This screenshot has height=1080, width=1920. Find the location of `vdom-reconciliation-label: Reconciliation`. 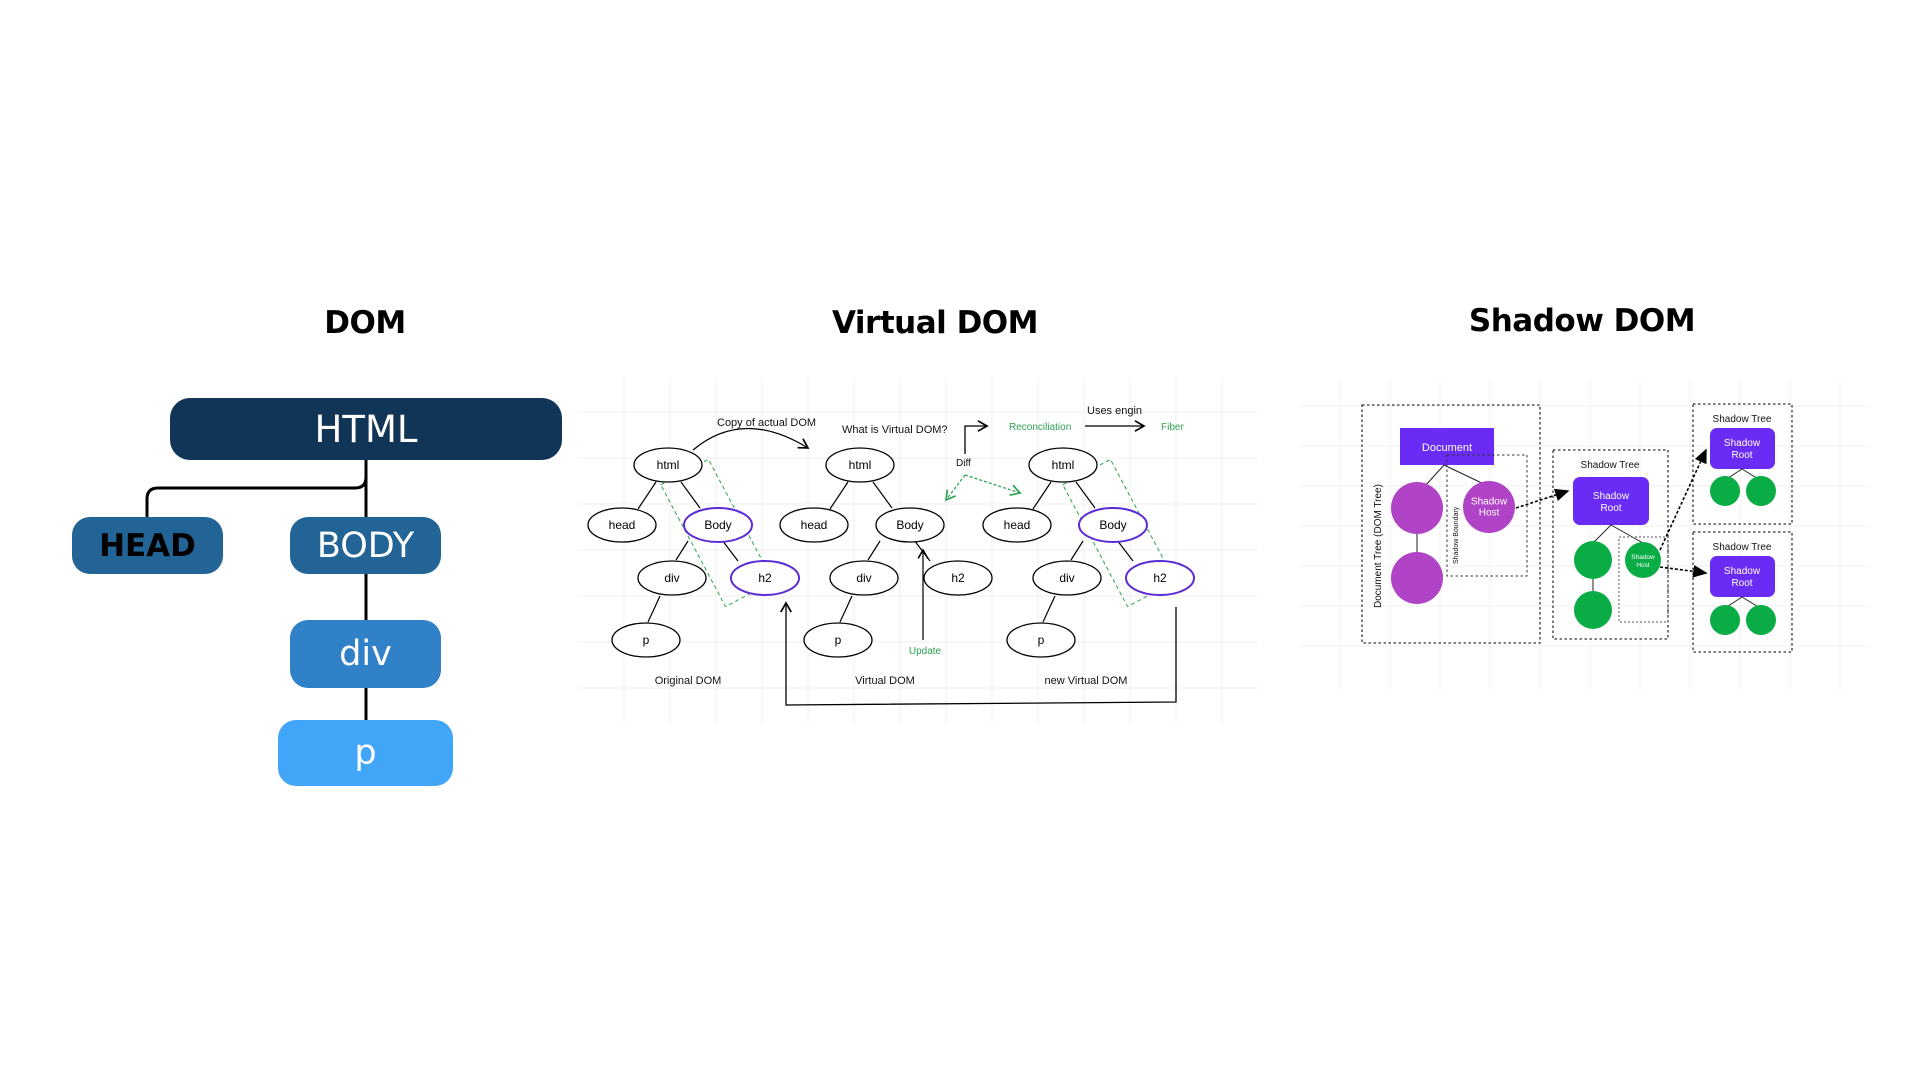

vdom-reconciliation-label: Reconciliation is located at coordinates (1040, 427).